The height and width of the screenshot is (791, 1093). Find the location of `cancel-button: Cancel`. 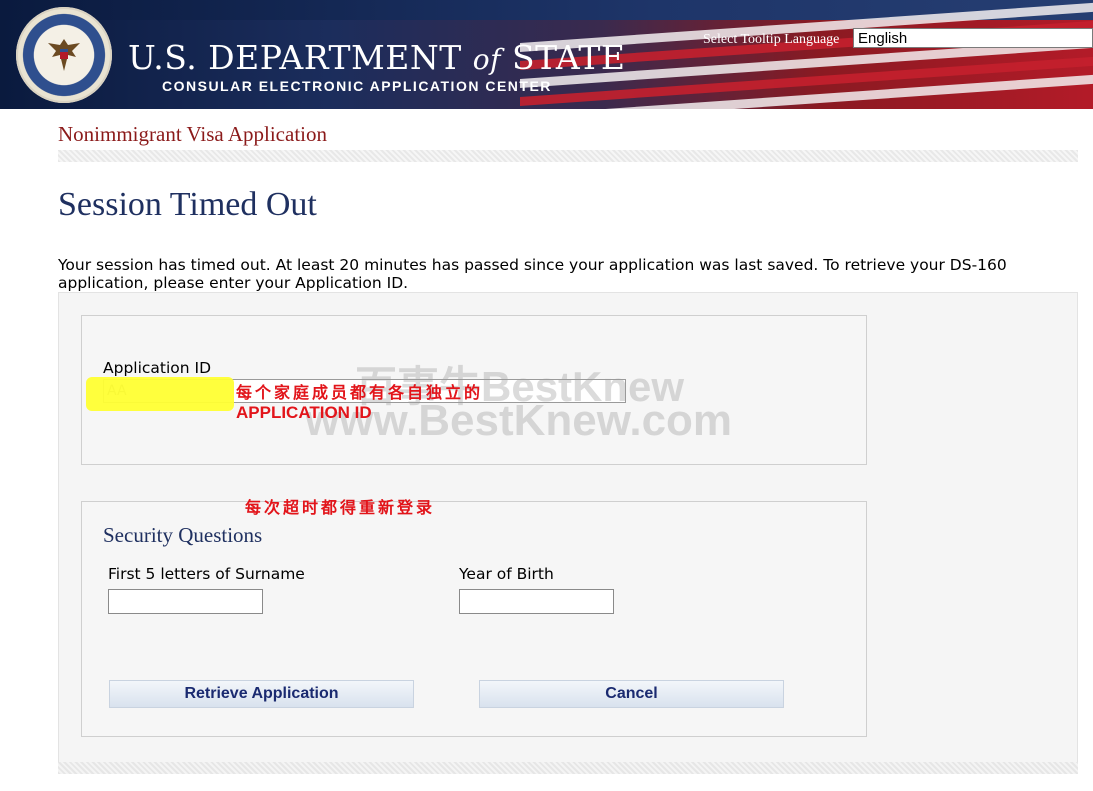

cancel-button: Cancel is located at coordinates (631, 694).